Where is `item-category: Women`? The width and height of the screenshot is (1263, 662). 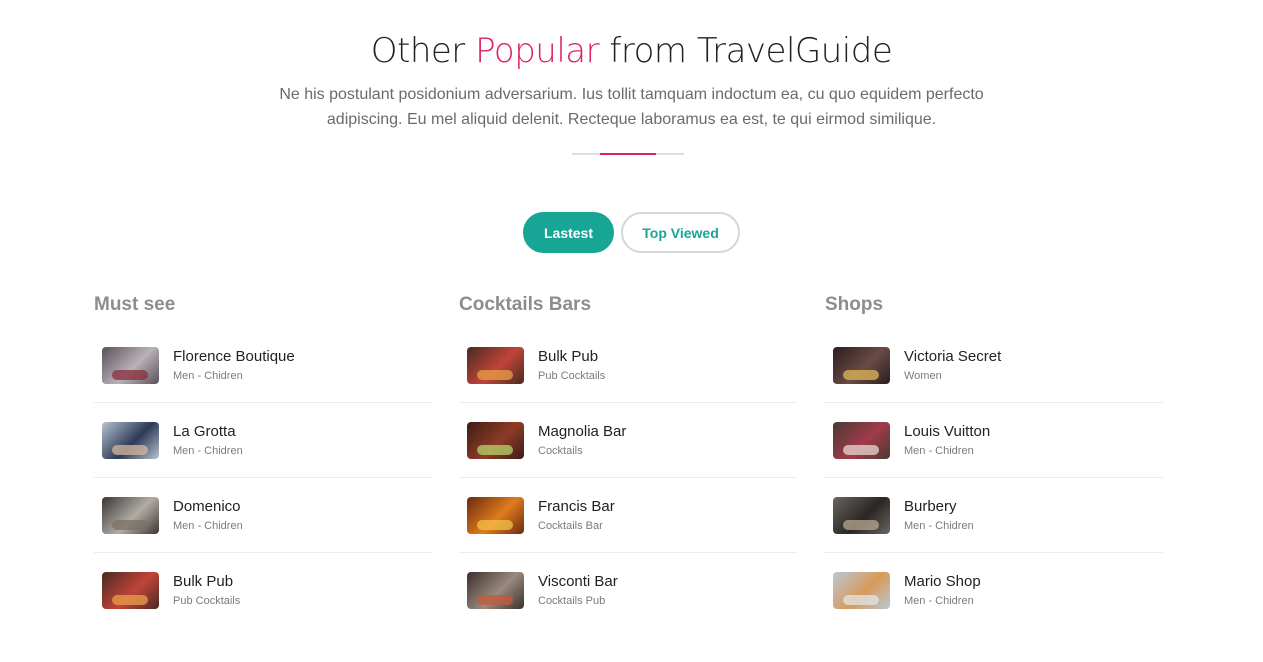
item-category: Women is located at coordinates (923, 375).